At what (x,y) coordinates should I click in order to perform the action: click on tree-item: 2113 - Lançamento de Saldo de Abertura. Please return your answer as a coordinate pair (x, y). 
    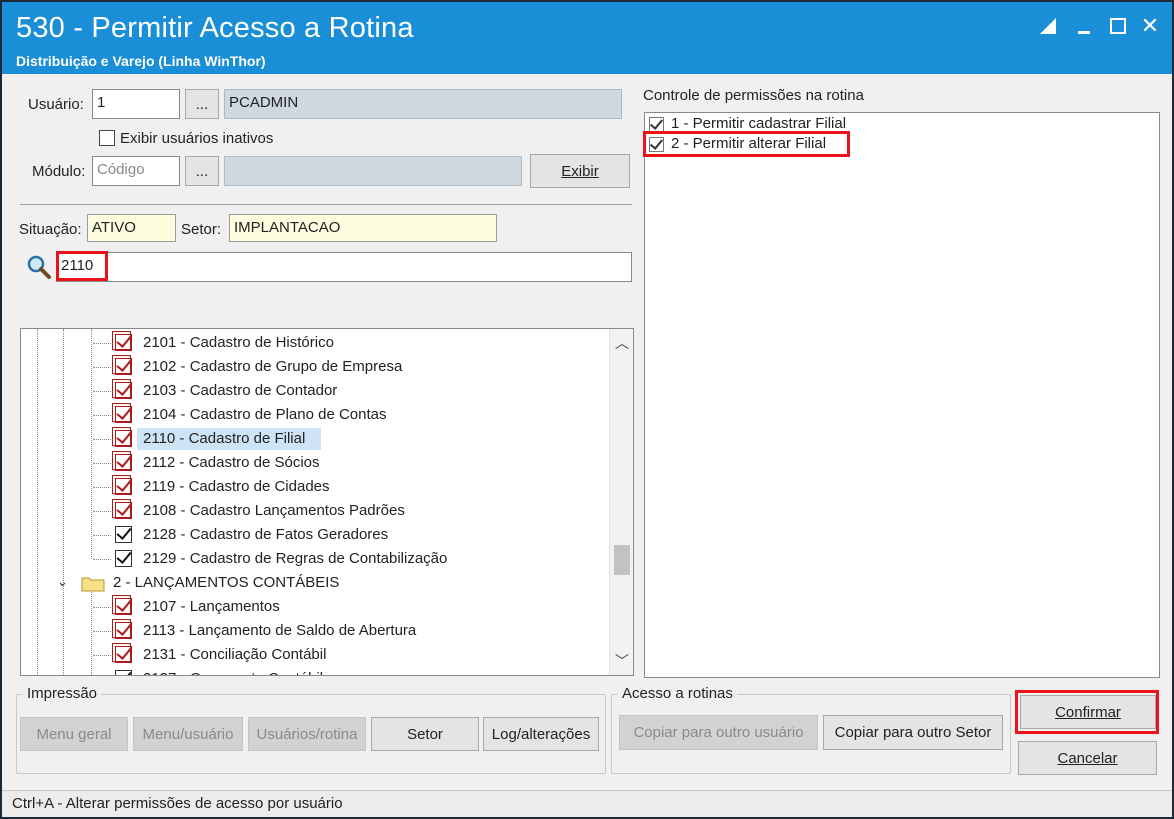
    Looking at the image, I should click on (316, 631).